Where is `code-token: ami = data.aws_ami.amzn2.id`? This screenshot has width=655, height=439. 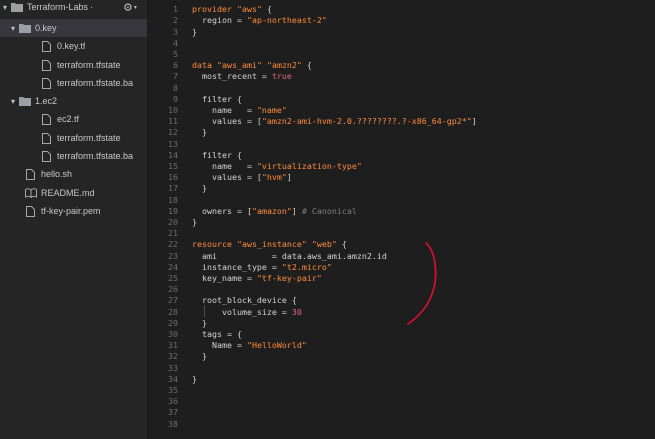 code-token: ami = data.aws_ami.amzn2.id is located at coordinates (289, 255).